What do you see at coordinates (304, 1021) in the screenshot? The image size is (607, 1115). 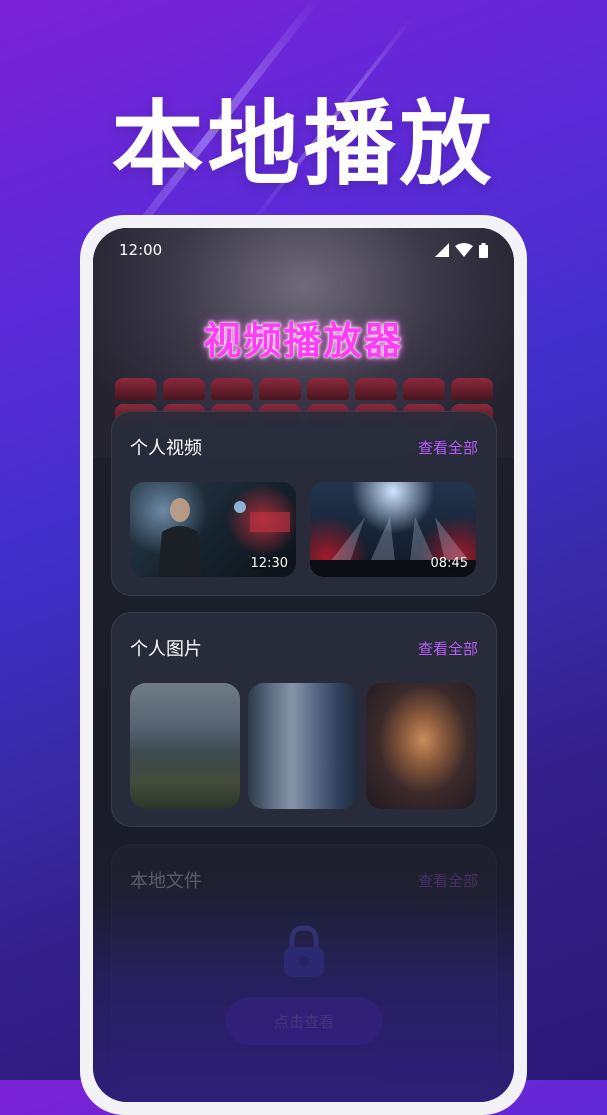 I see `view-files-button: 点击查看` at bounding box center [304, 1021].